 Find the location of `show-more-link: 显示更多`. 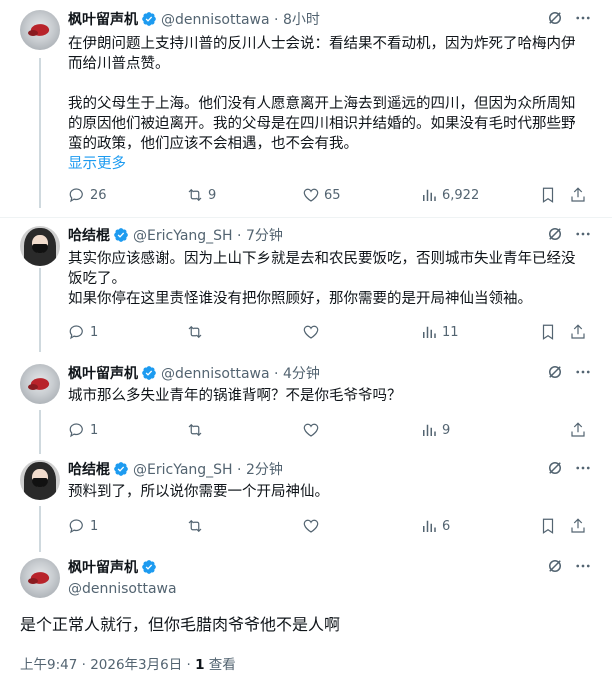

show-more-link: 显示更多 is located at coordinates (327, 164).